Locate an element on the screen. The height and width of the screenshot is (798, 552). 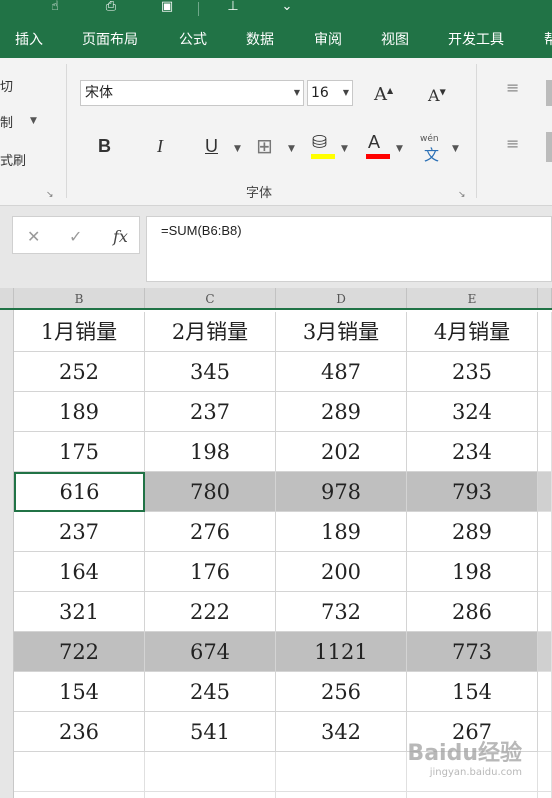
copy-button: 制 is located at coordinates (6, 121).